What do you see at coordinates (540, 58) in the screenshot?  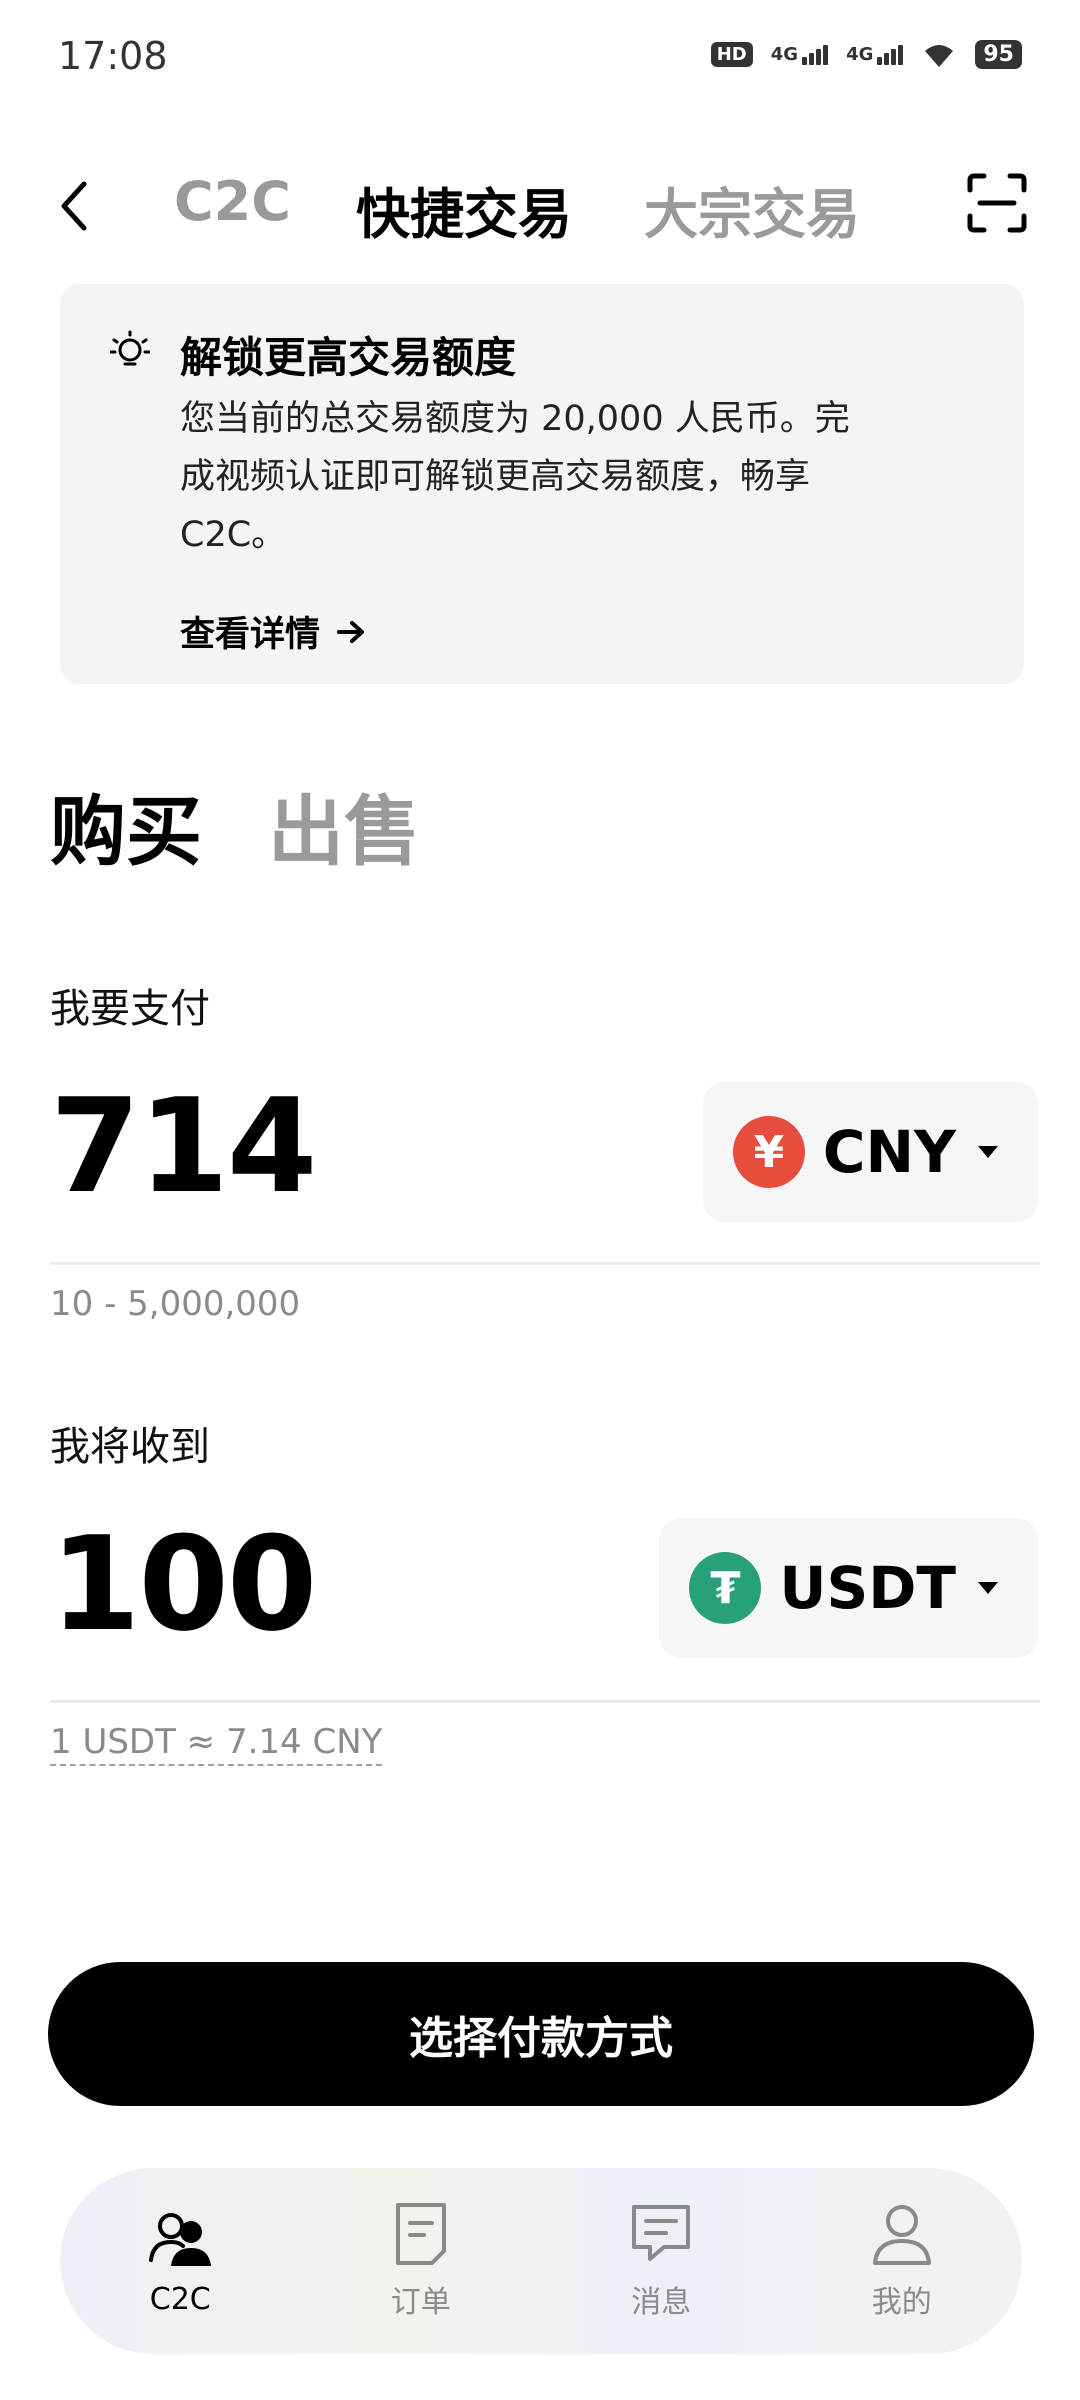 I see `status-bar: 17:08 HD 4G 4G 95` at bounding box center [540, 58].